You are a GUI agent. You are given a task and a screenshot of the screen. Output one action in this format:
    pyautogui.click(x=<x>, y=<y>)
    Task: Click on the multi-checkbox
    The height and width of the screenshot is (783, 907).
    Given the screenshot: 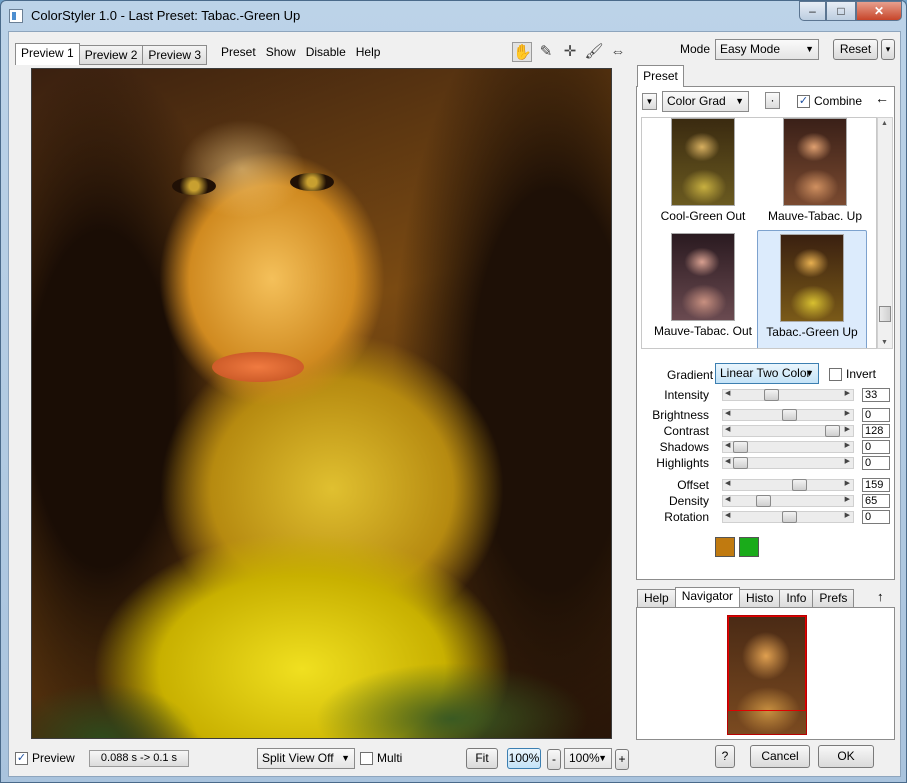 What is the action you would take?
    pyautogui.click(x=366, y=758)
    